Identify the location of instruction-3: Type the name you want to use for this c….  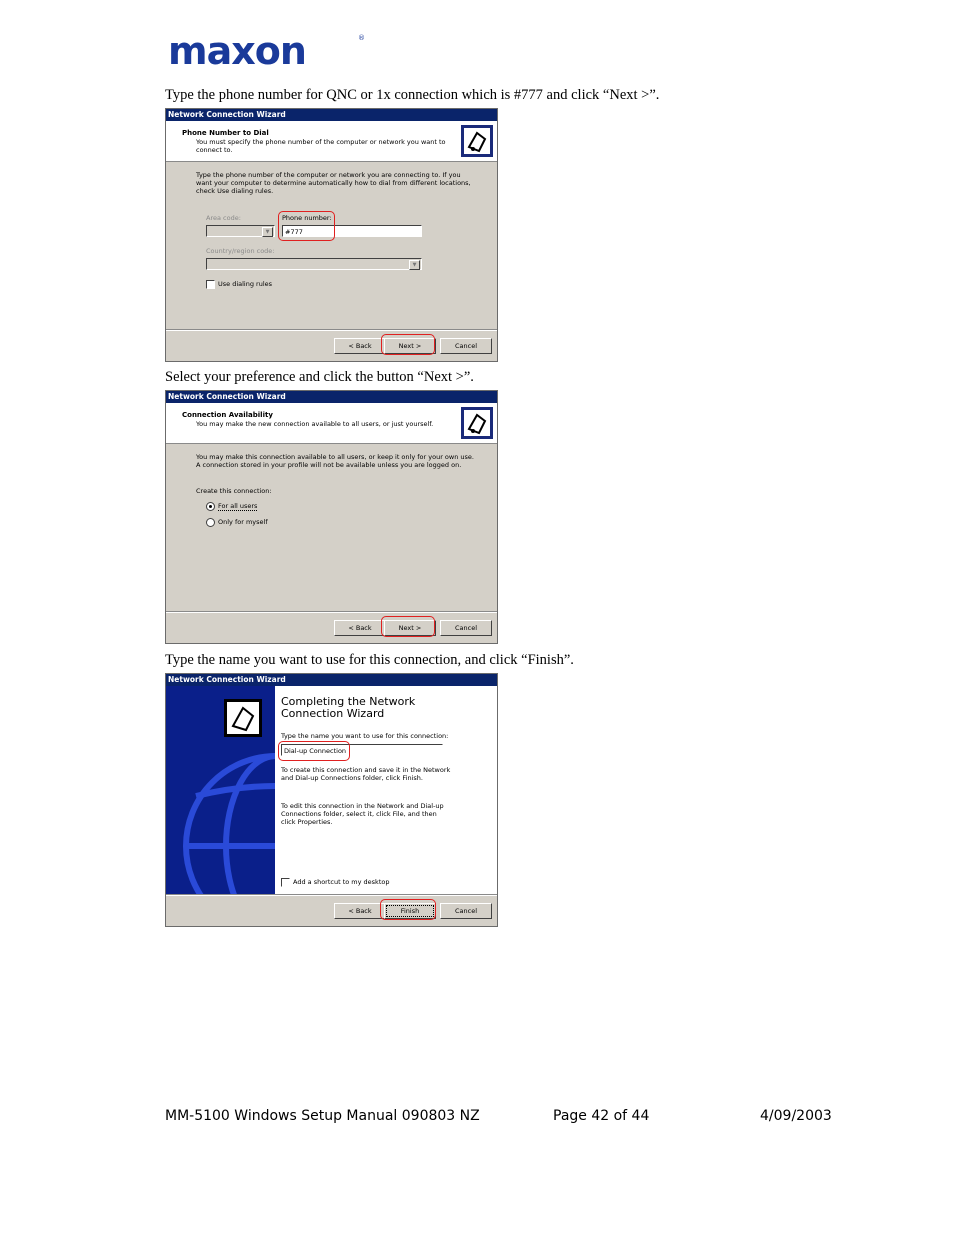
(369, 660).